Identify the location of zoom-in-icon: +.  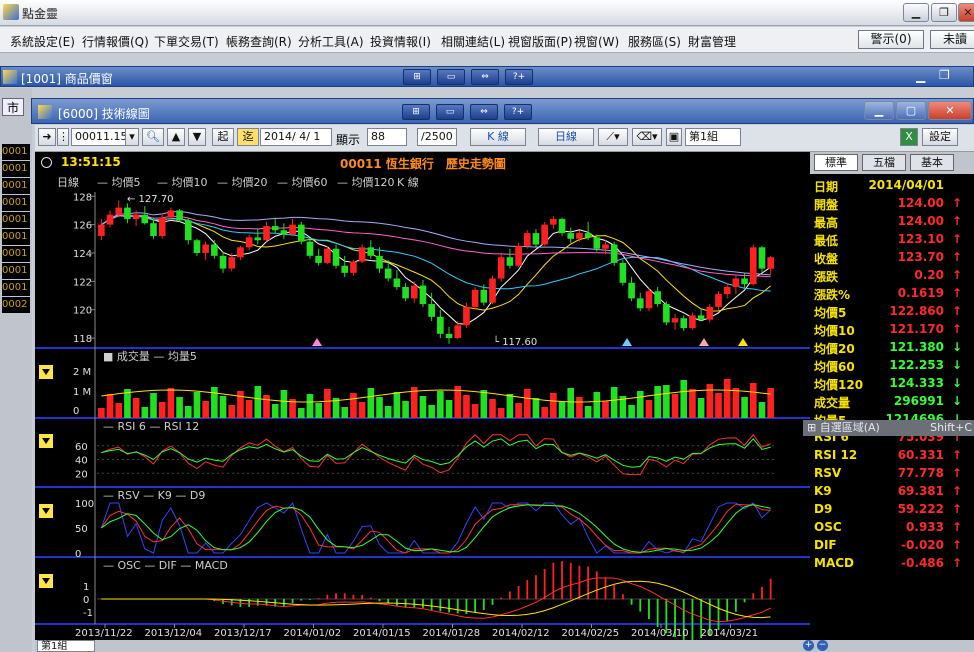
(808, 645).